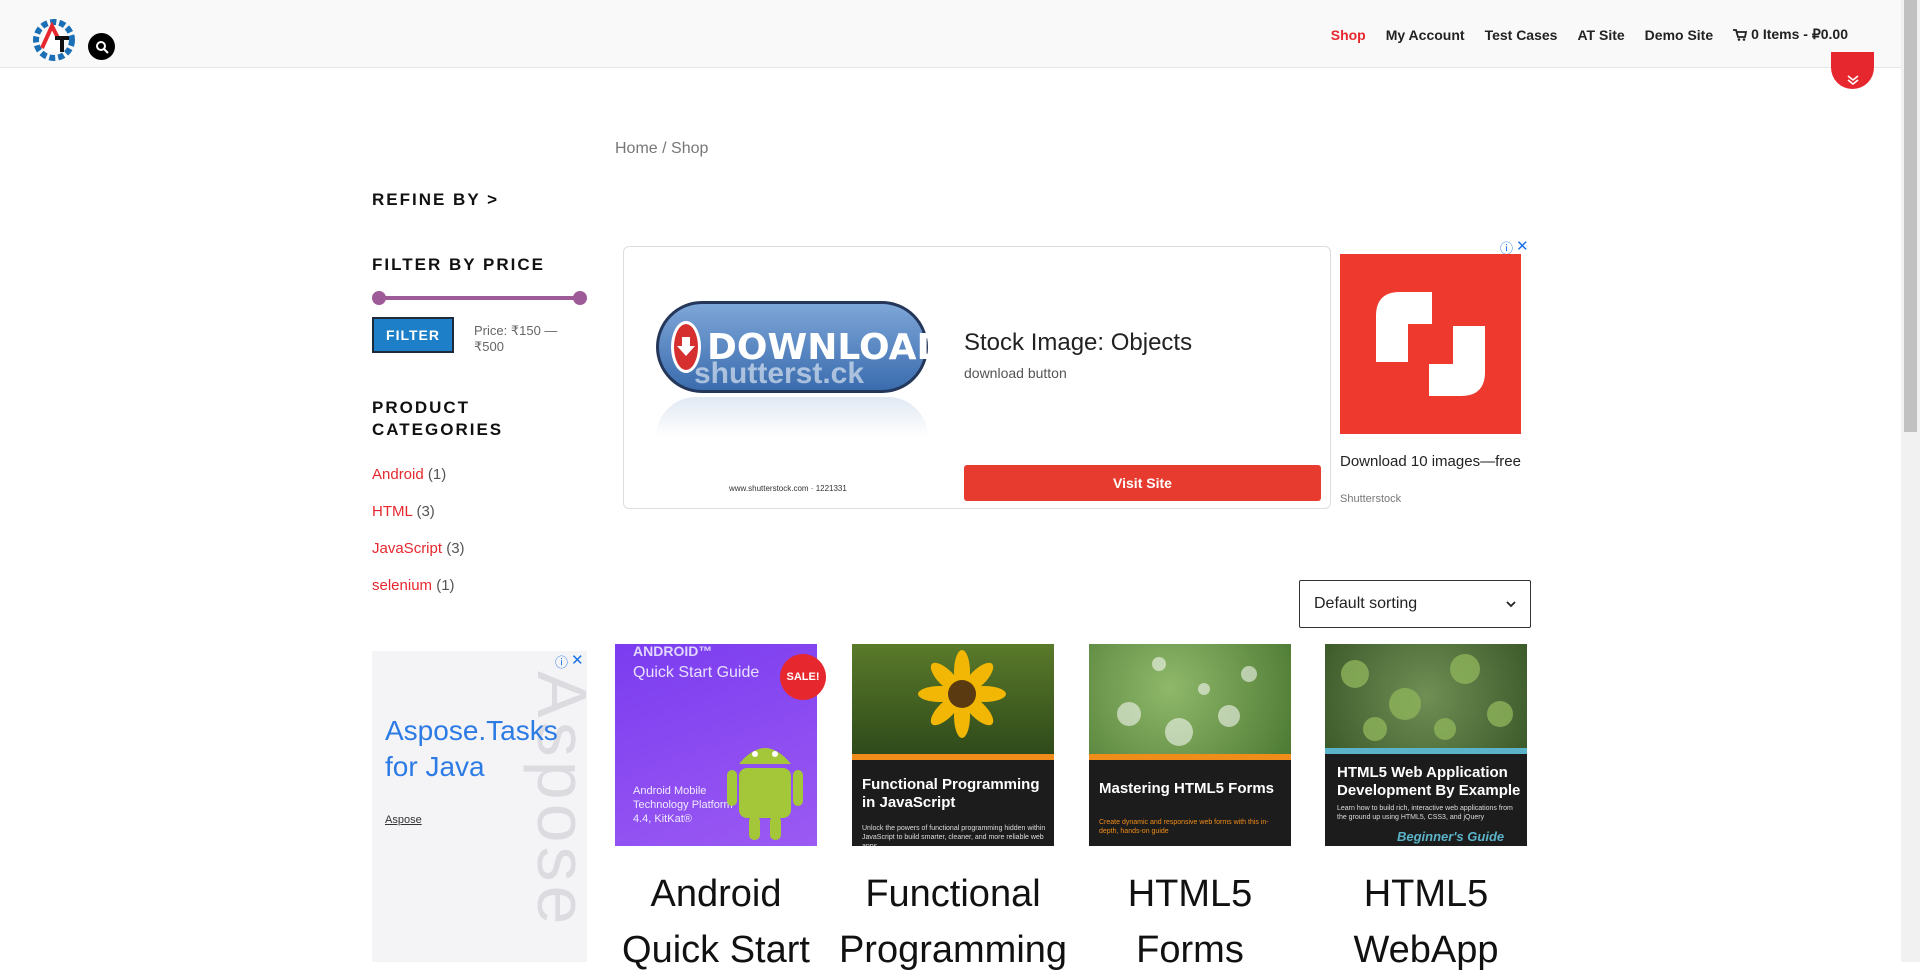 The image size is (1920, 978). Describe the element at coordinates (479, 298) in the screenshot. I see `price-slider` at that location.